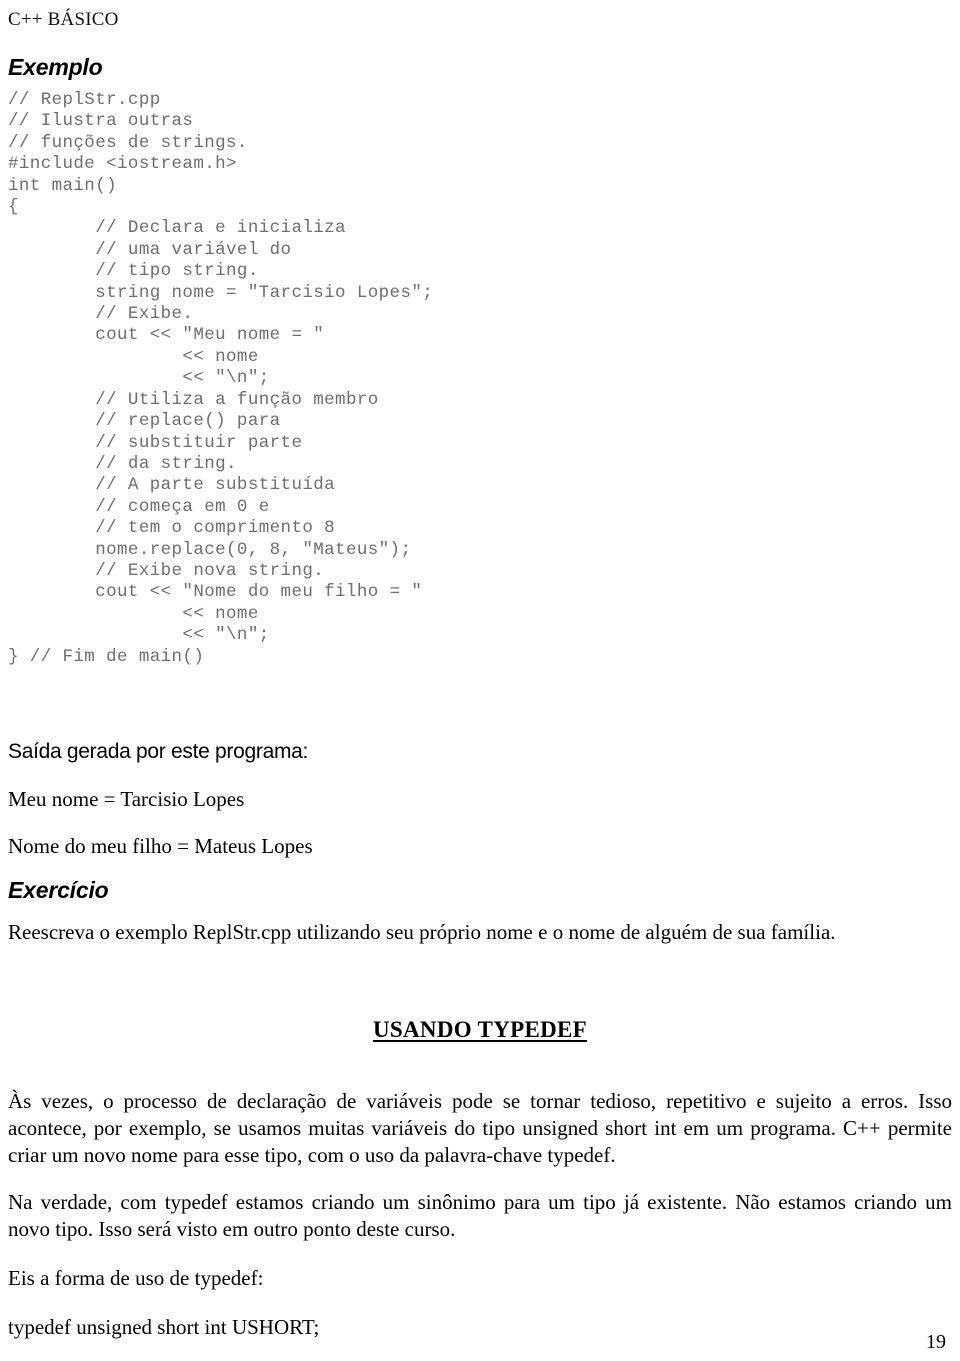 This screenshot has height=1361, width=960. I want to click on code-line: // Ilustra outras, so click(101, 121).